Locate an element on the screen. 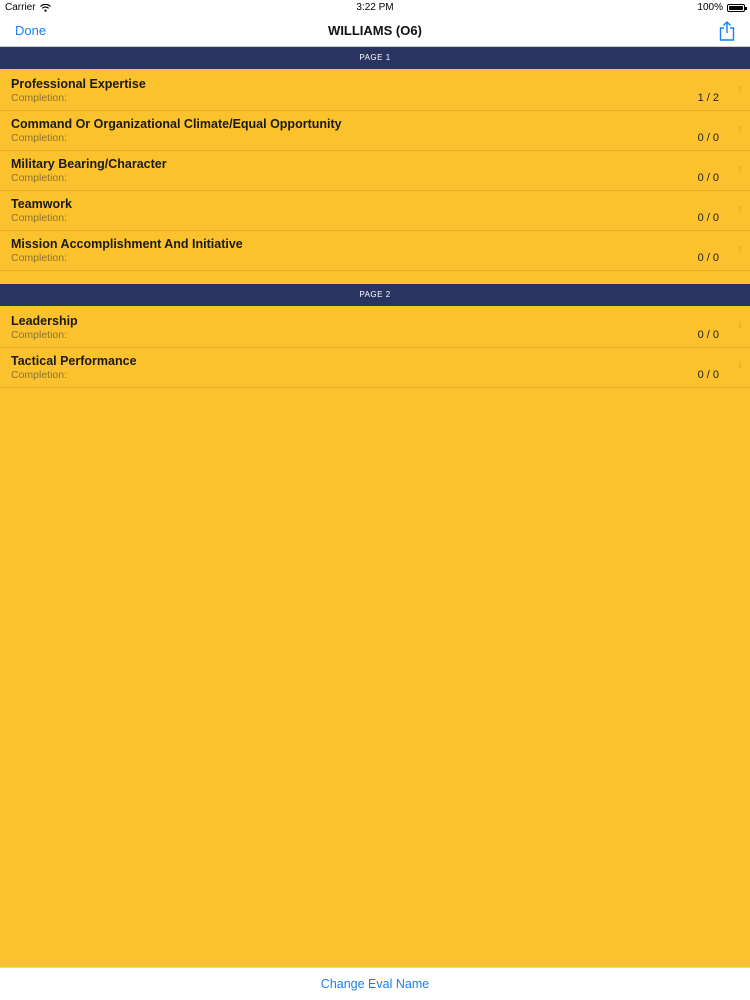 Image resolution: width=750 pixels, height=1000 pixels. navigation-bar: Done WILLIAMS (O6) is located at coordinates (375, 31).